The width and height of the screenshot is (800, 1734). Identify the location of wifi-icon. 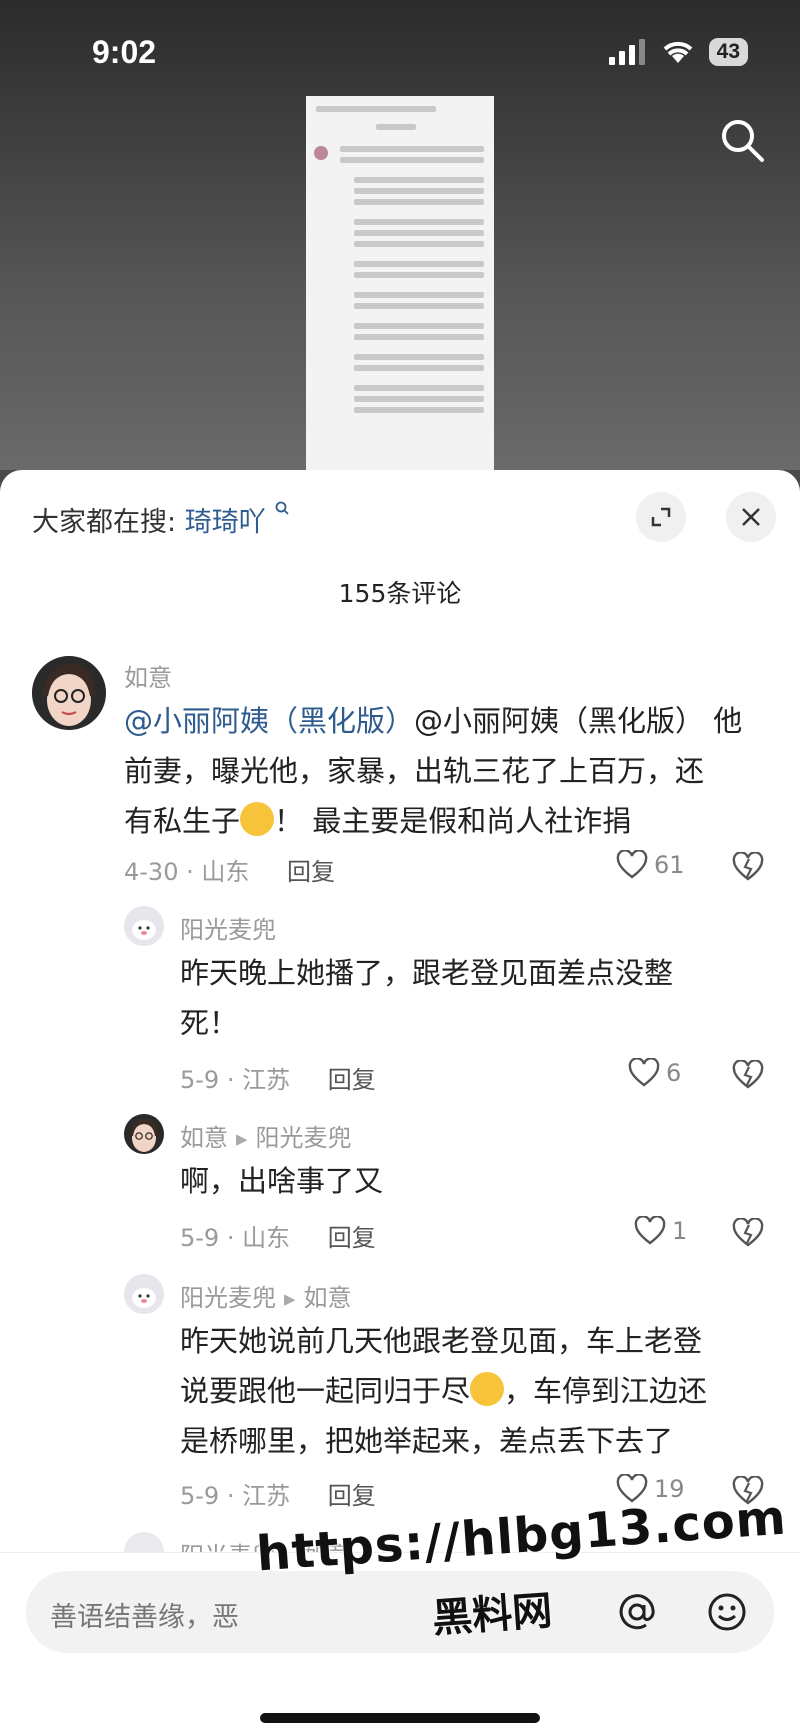
(678, 52).